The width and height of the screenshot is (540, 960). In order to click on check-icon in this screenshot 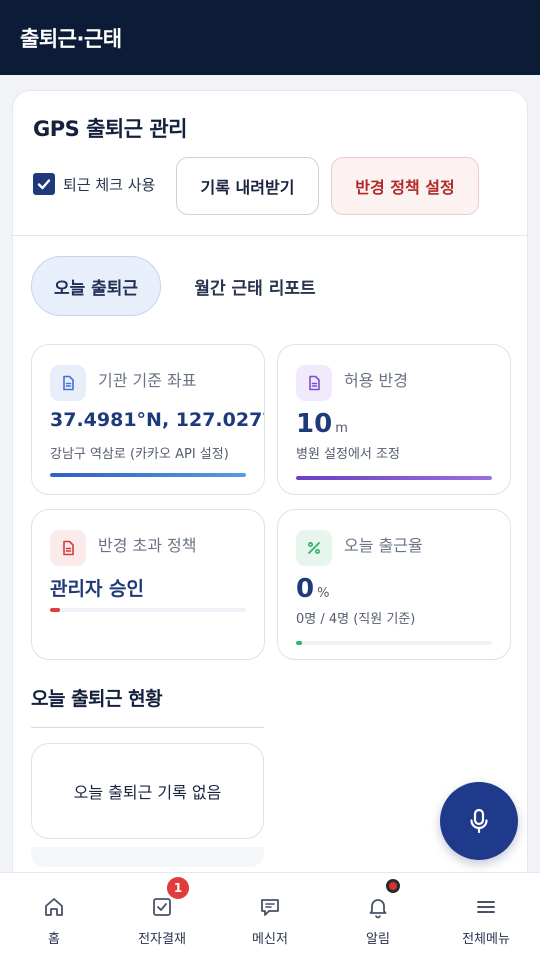, I will do `click(44, 184)`.